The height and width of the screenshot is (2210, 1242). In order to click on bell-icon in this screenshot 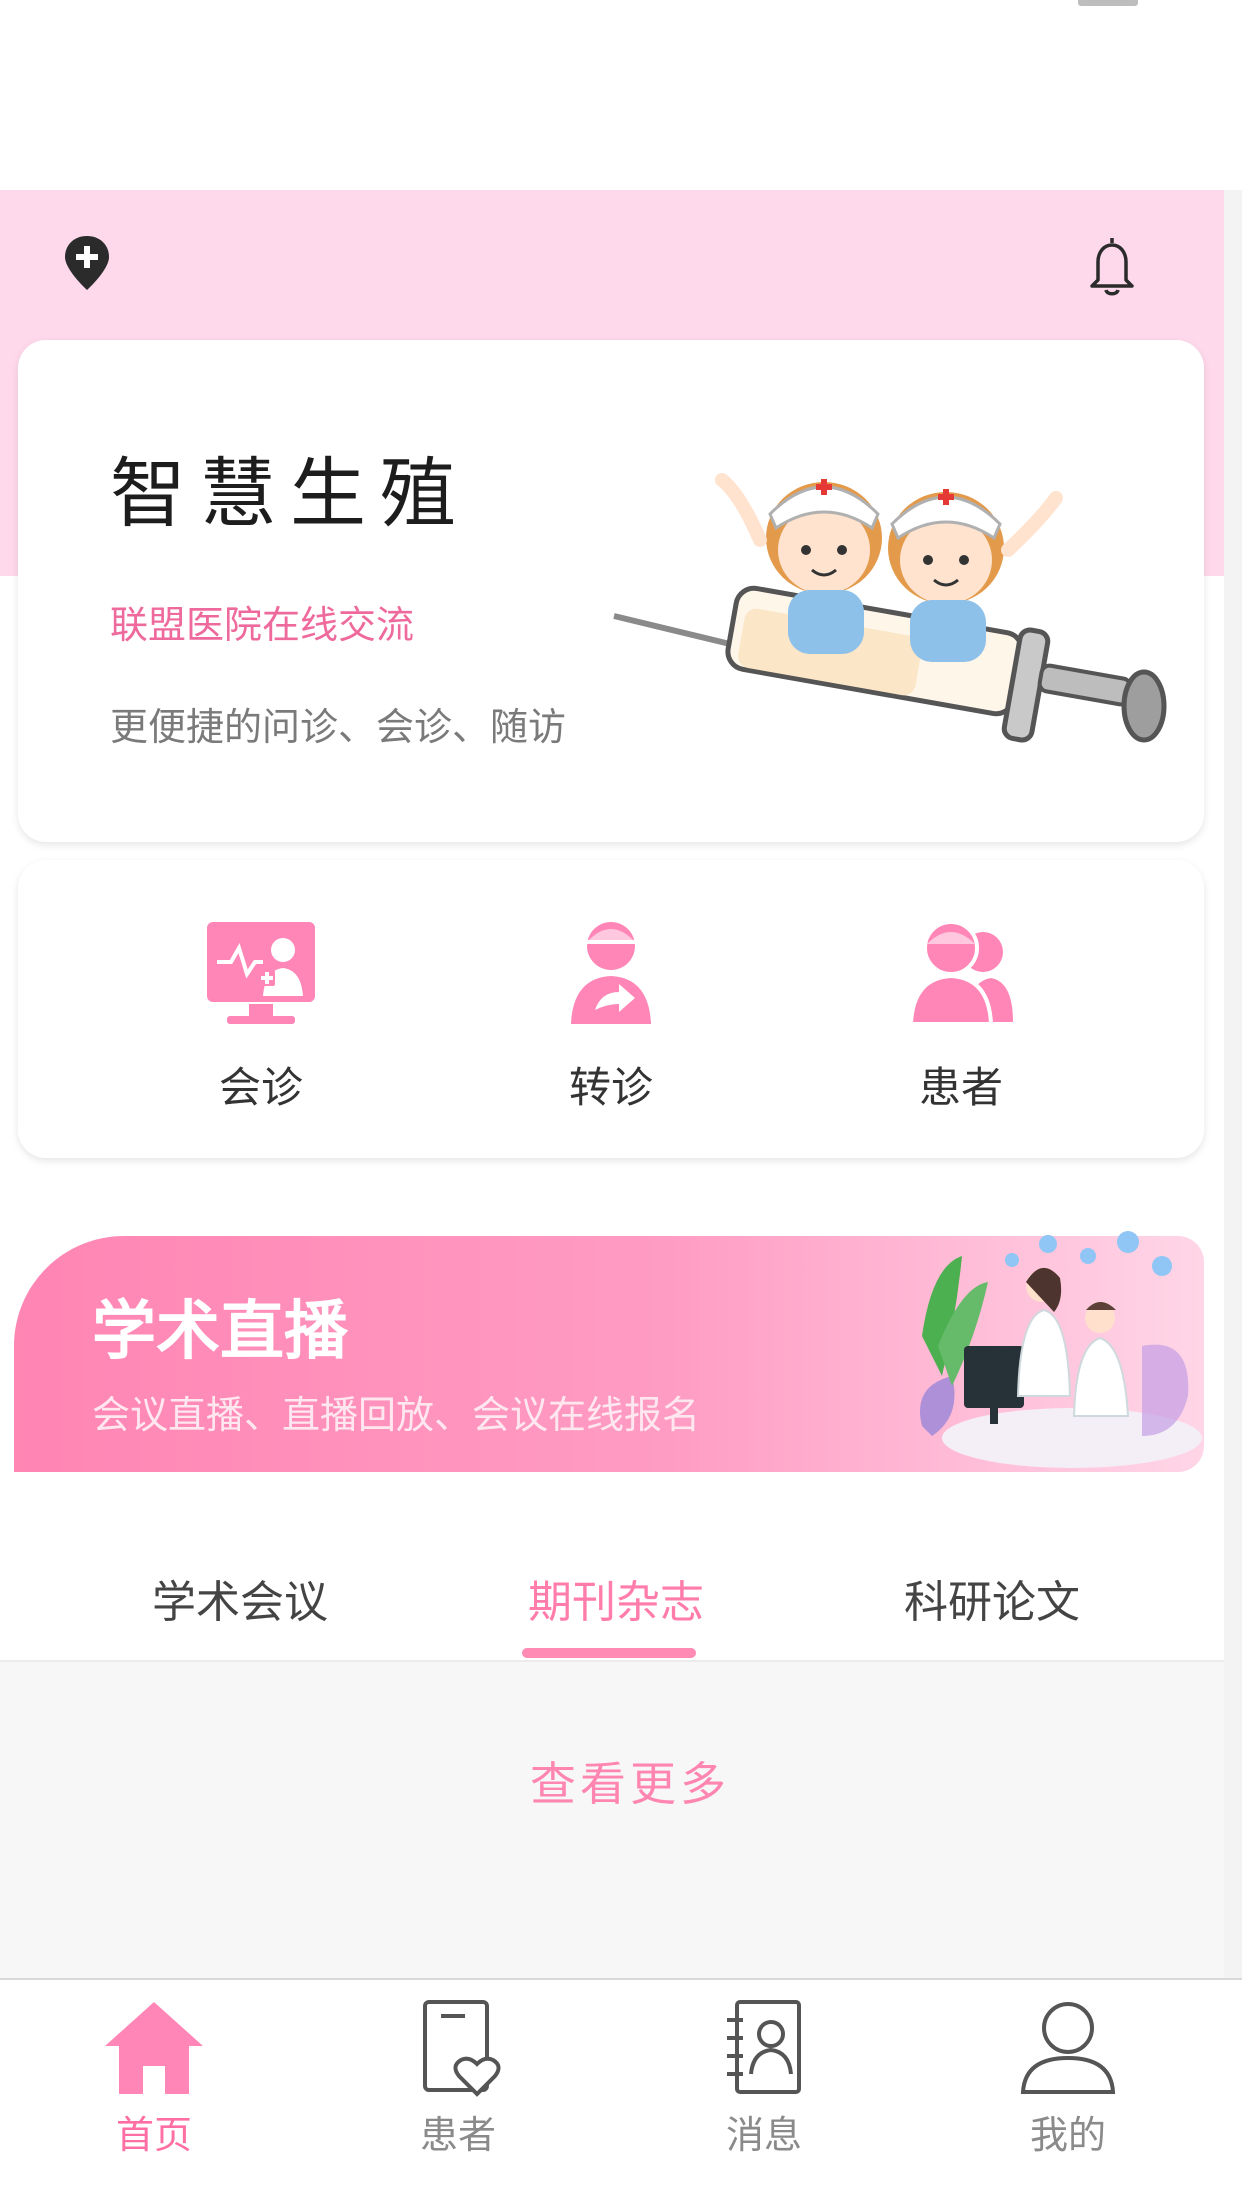, I will do `click(1112, 266)`.